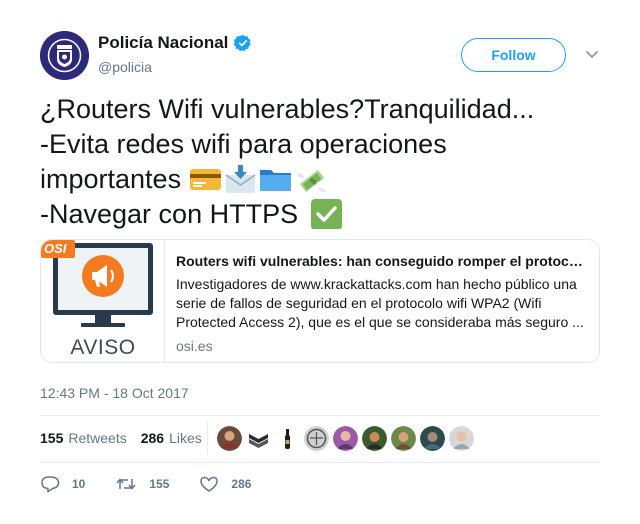  I want to click on retweets-count: 155, so click(52, 438).